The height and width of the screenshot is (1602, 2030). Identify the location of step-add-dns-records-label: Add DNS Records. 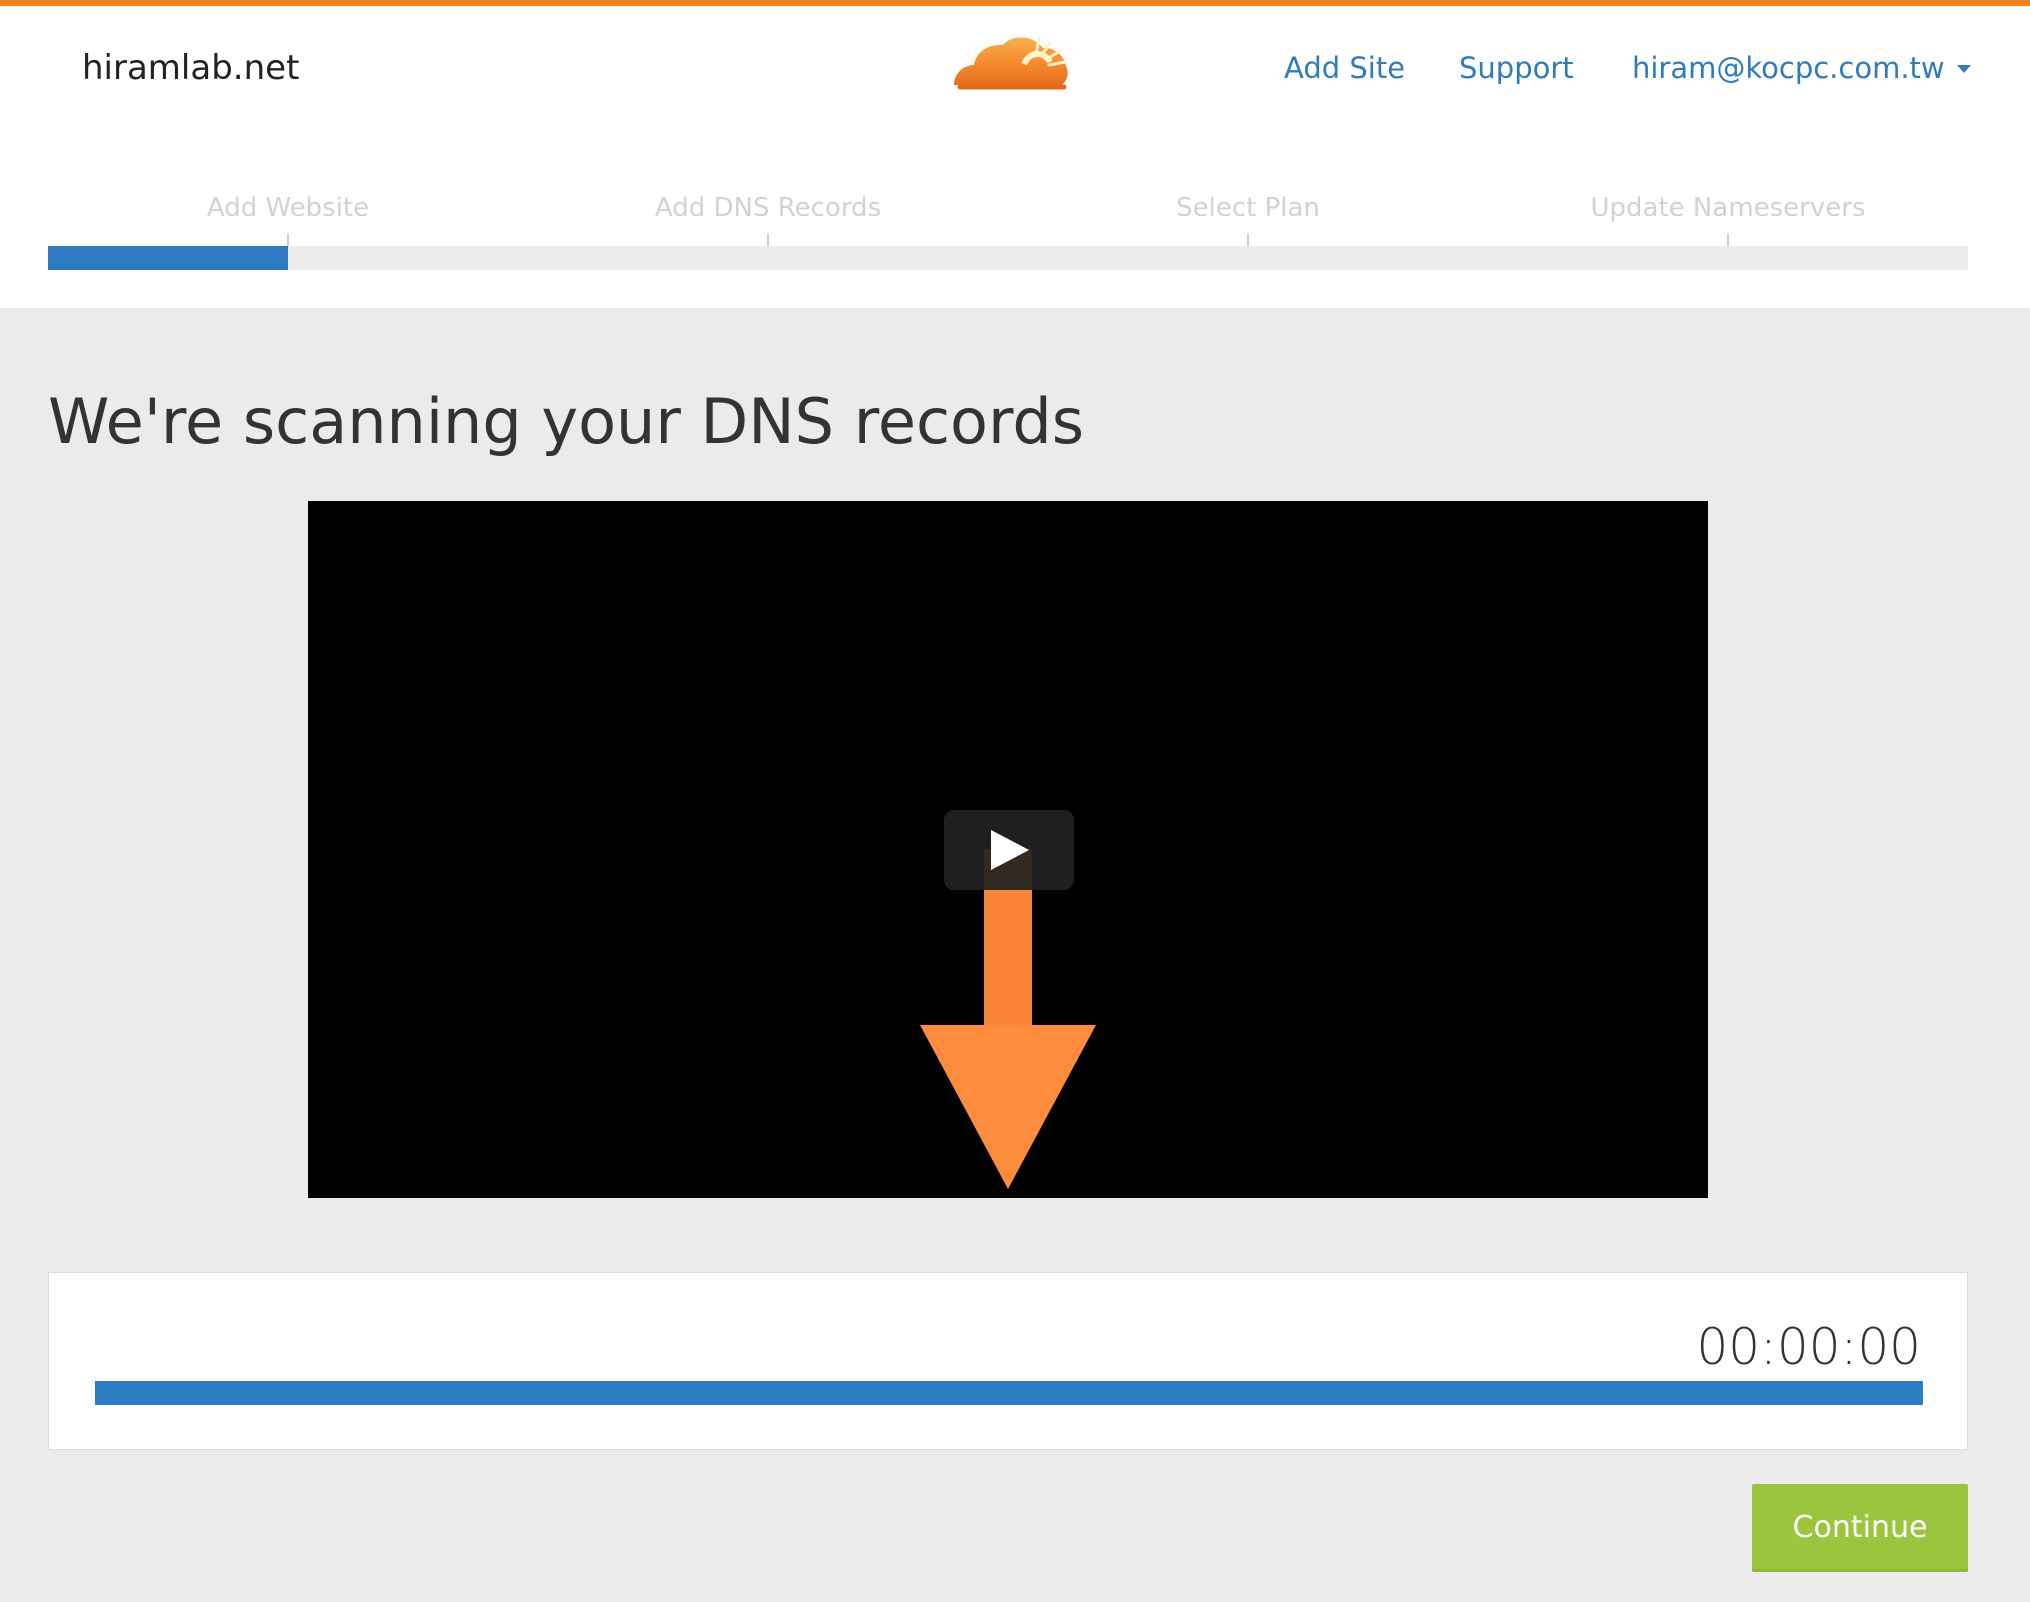
(768, 208).